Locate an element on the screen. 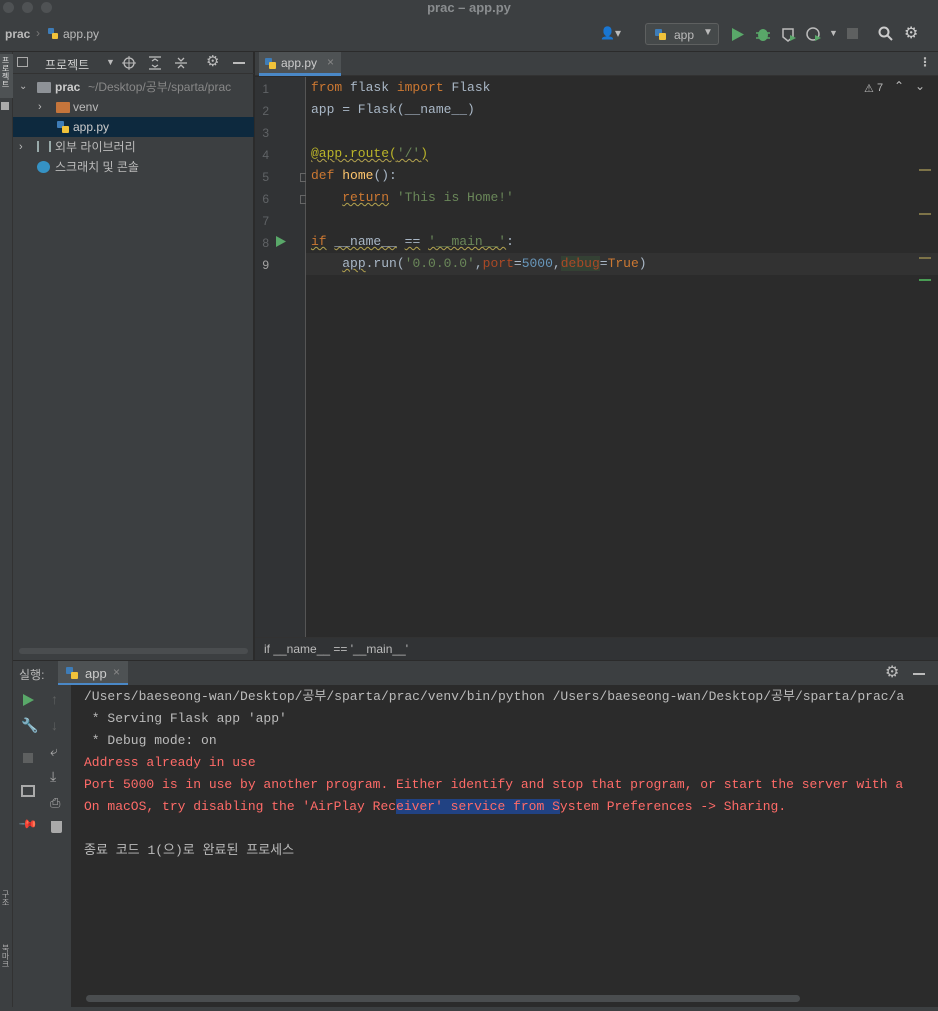  console-exit-line: 종료 코드 1(으)로 완료된 프로세스 is located at coordinates (189, 850).